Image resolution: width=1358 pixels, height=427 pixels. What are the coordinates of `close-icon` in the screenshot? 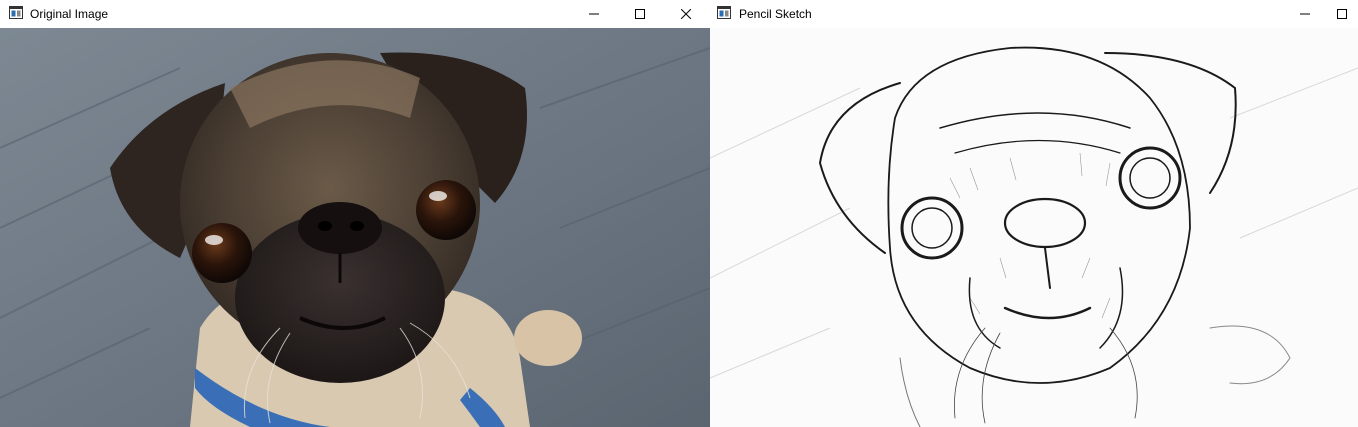 It's located at (686, 14).